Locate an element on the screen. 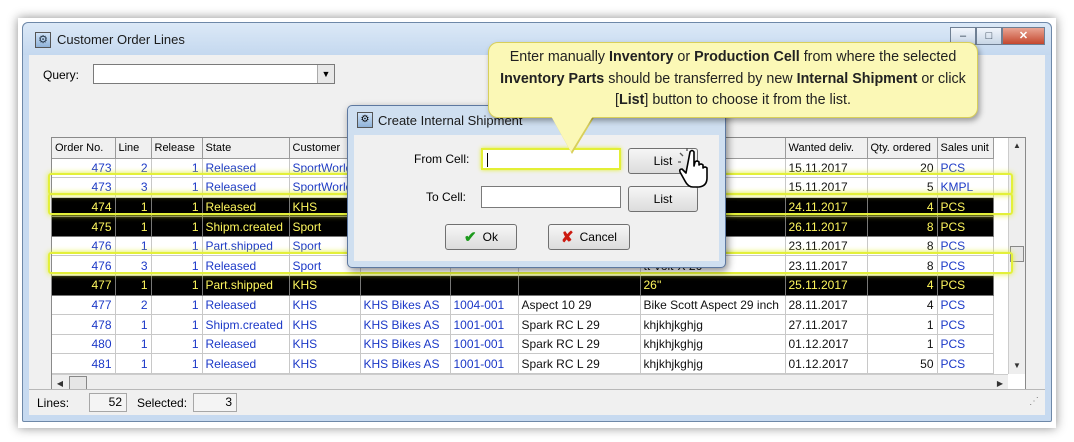  text-caret is located at coordinates (487, 160).